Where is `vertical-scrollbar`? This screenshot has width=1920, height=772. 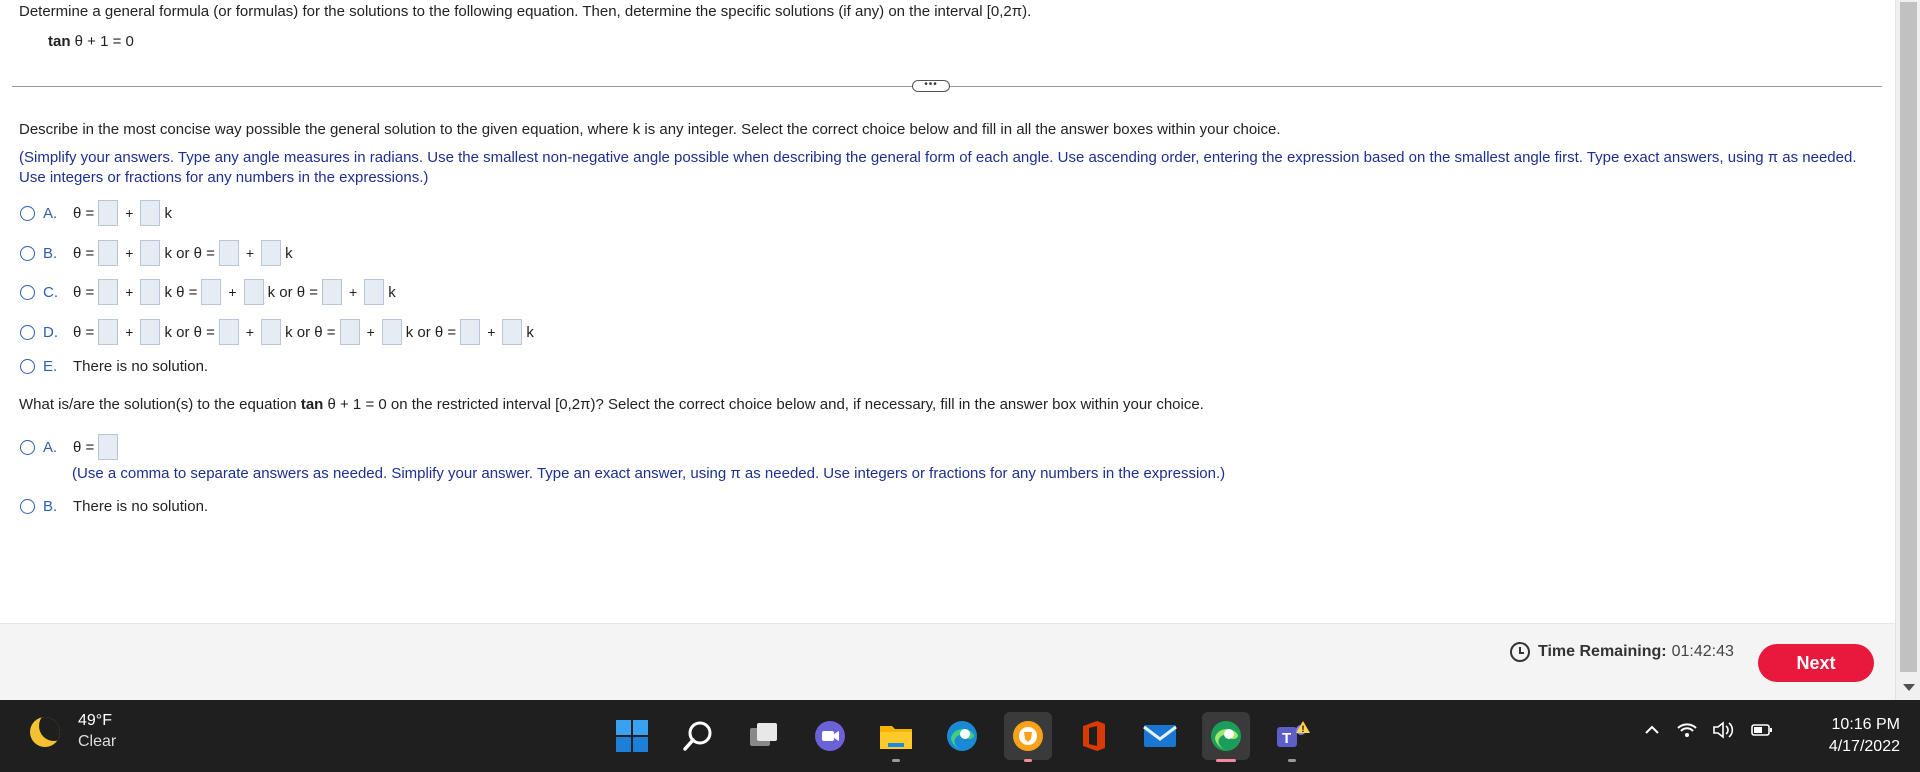
vertical-scrollbar is located at coordinates (1907, 350).